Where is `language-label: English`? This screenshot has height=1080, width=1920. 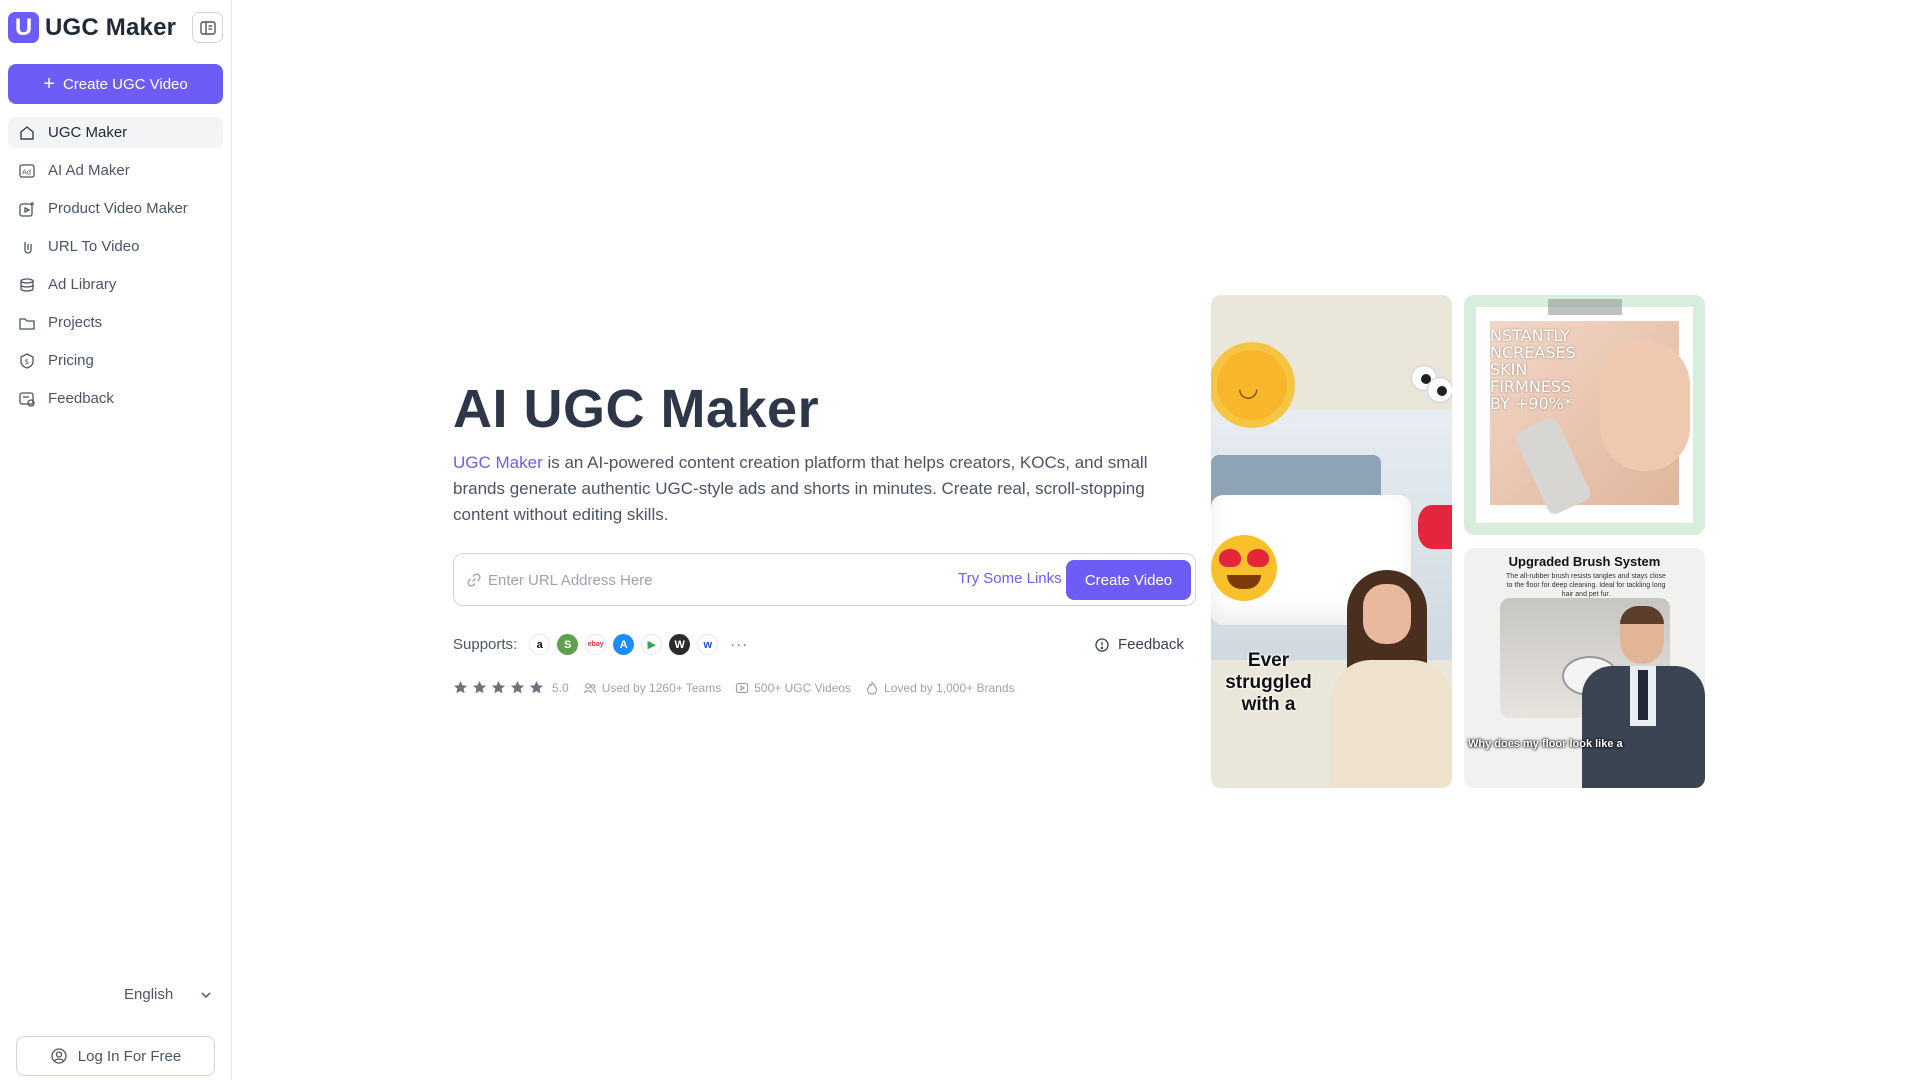
language-label: English is located at coordinates (149, 994).